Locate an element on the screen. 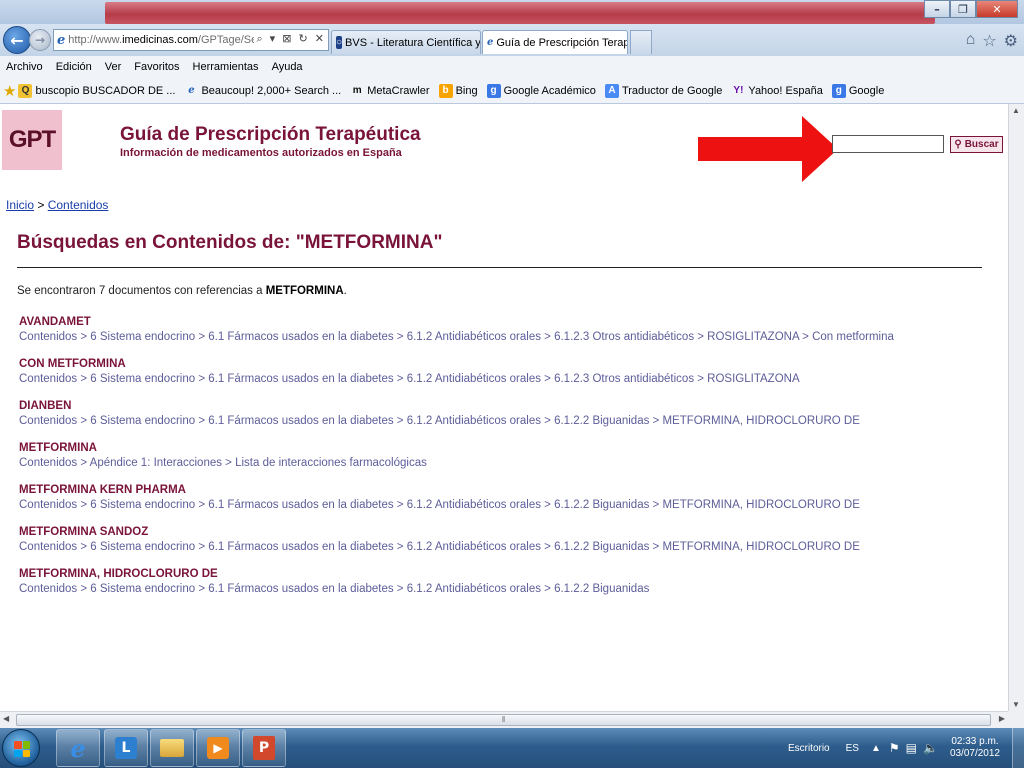 Image resolution: width=1024 pixels, height=768 pixels. result-title-link: METFORMINA SANDOZ is located at coordinates (439, 532).